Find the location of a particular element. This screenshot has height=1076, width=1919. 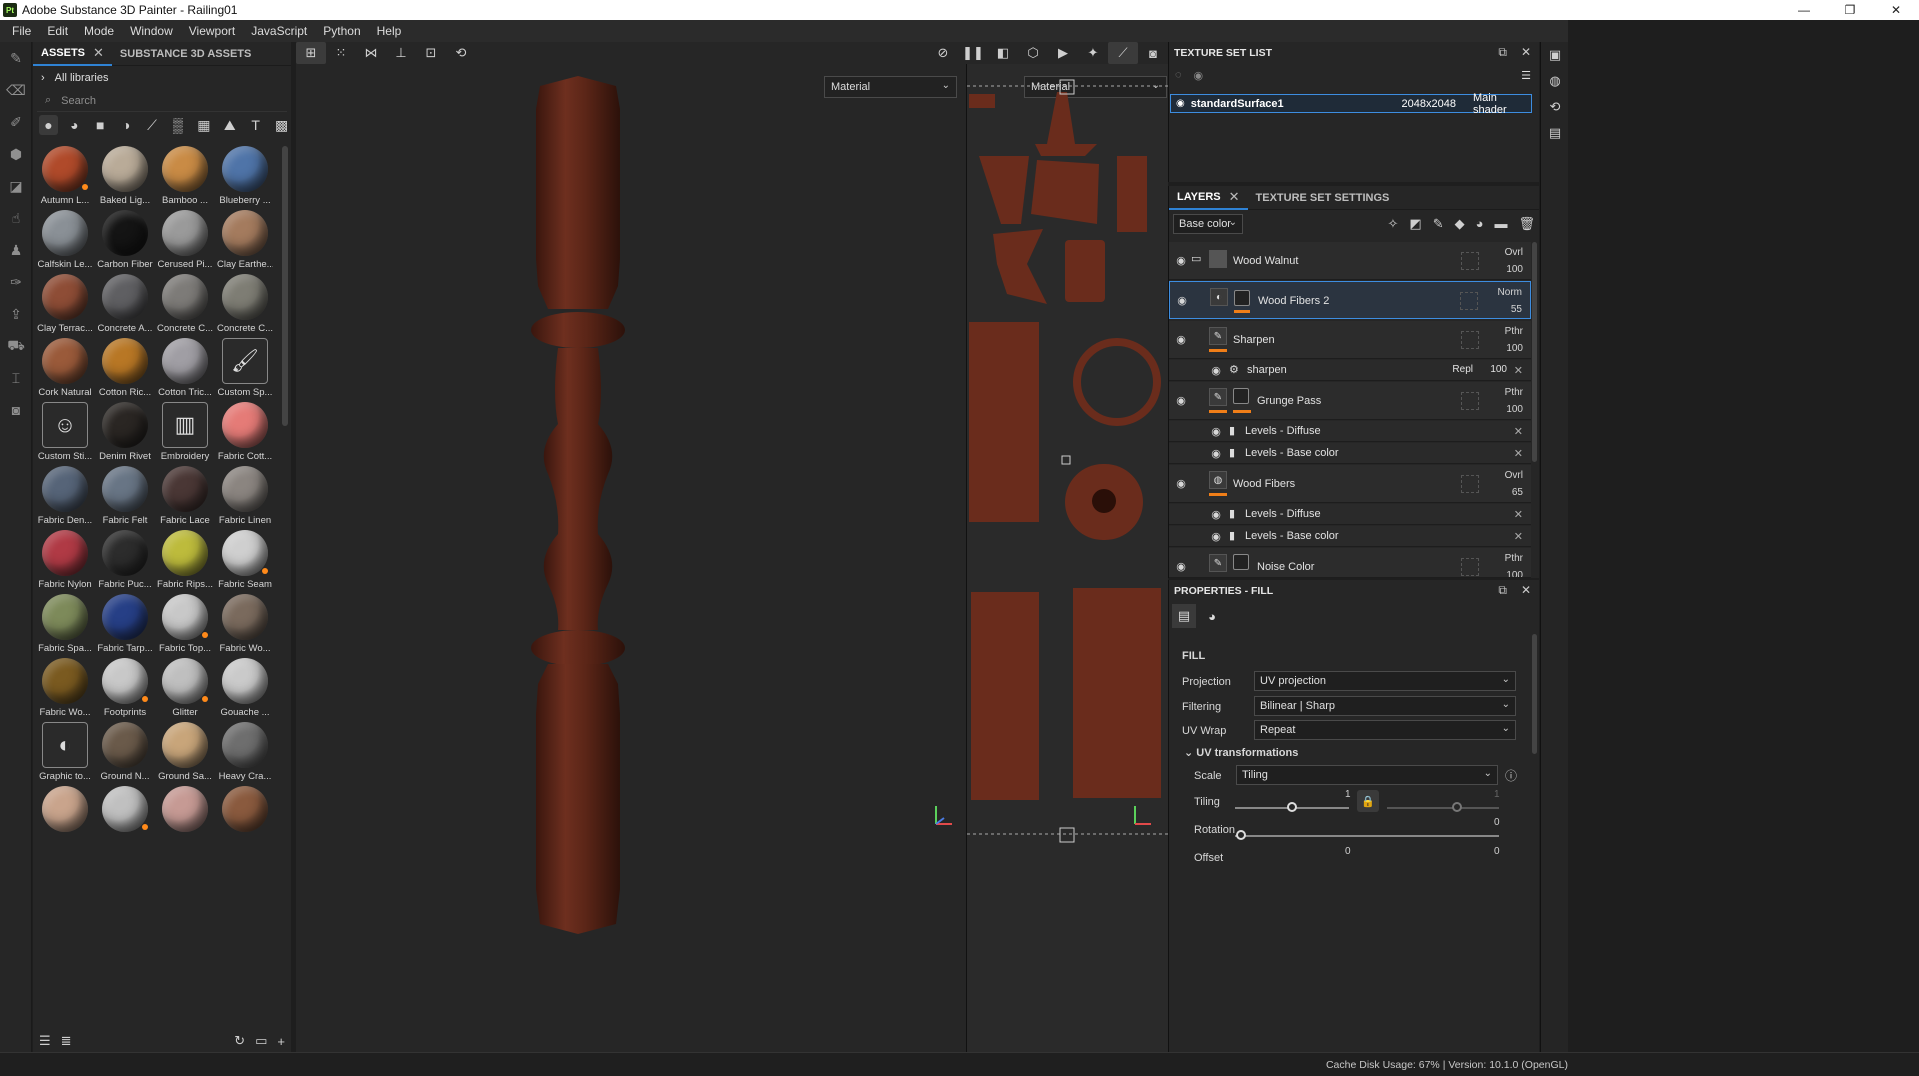

float-panel-icon: ⧉ is located at coordinates (1502, 52).